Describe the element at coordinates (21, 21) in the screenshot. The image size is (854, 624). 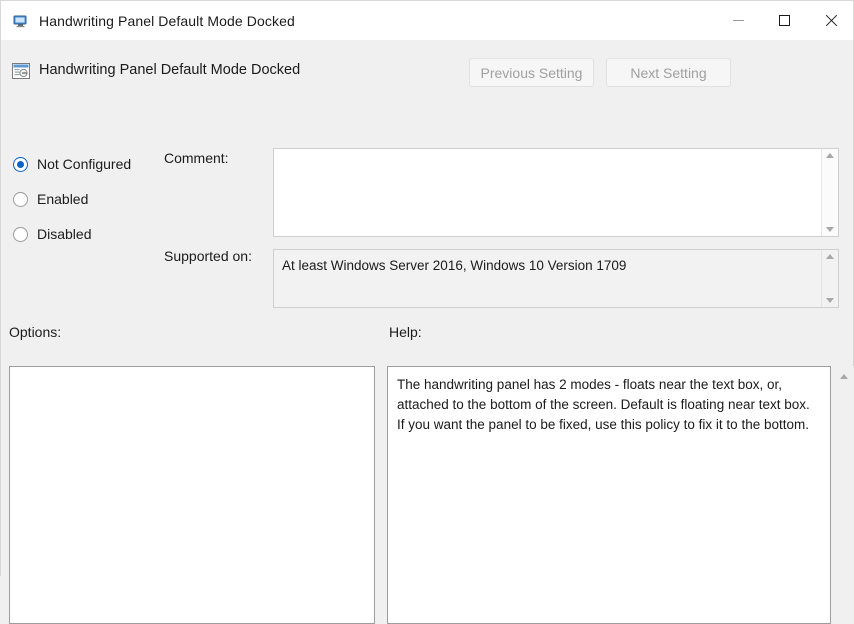
I see `computer-monitor-icon` at that location.